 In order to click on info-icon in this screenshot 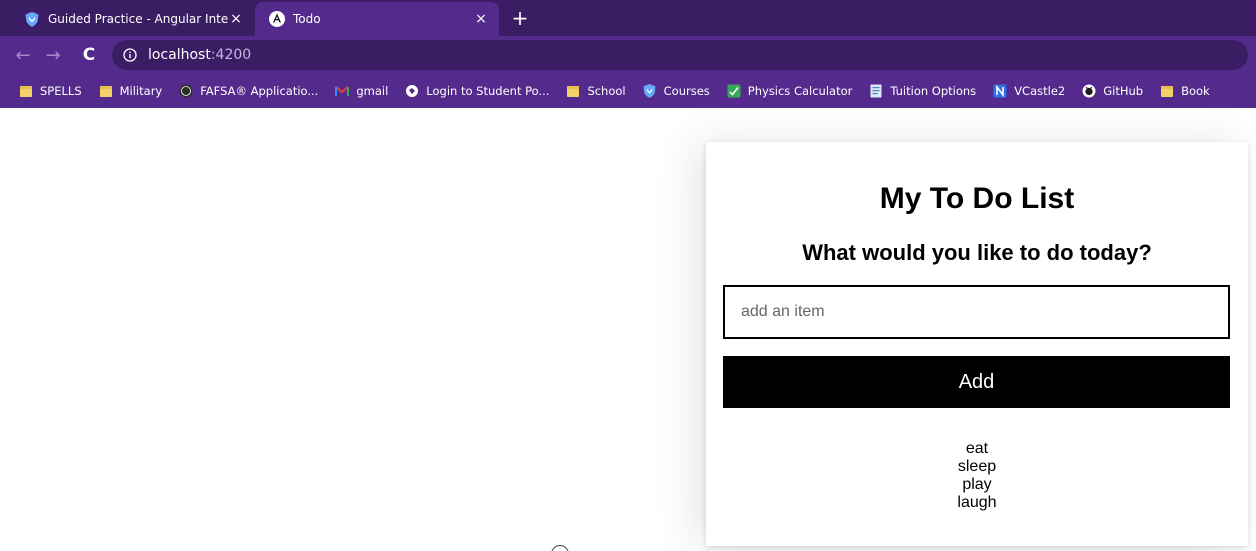, I will do `click(130, 55)`.